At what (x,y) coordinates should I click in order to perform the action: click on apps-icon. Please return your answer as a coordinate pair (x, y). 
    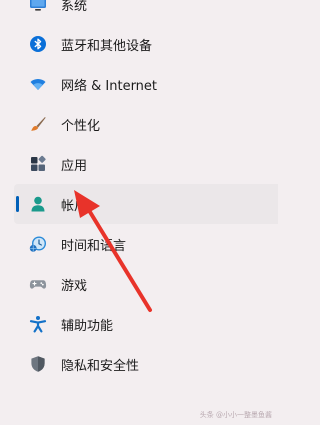
    Looking at the image, I should click on (38, 164).